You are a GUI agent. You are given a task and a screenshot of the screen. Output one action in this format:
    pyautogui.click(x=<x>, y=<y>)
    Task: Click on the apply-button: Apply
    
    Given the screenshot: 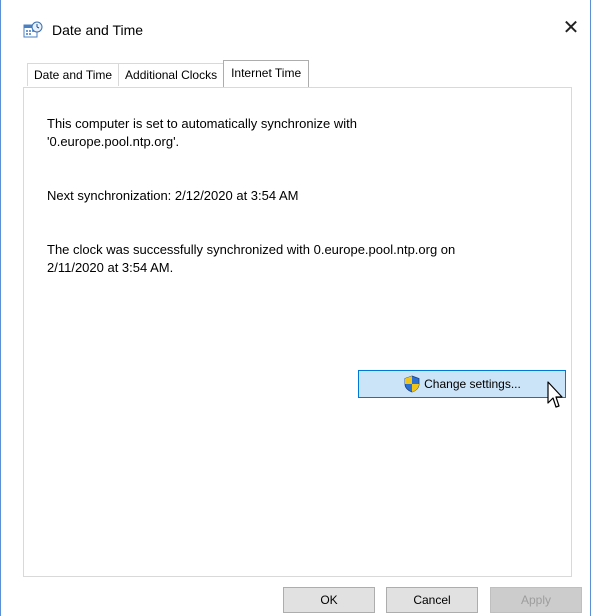 What is the action you would take?
    pyautogui.click(x=536, y=600)
    